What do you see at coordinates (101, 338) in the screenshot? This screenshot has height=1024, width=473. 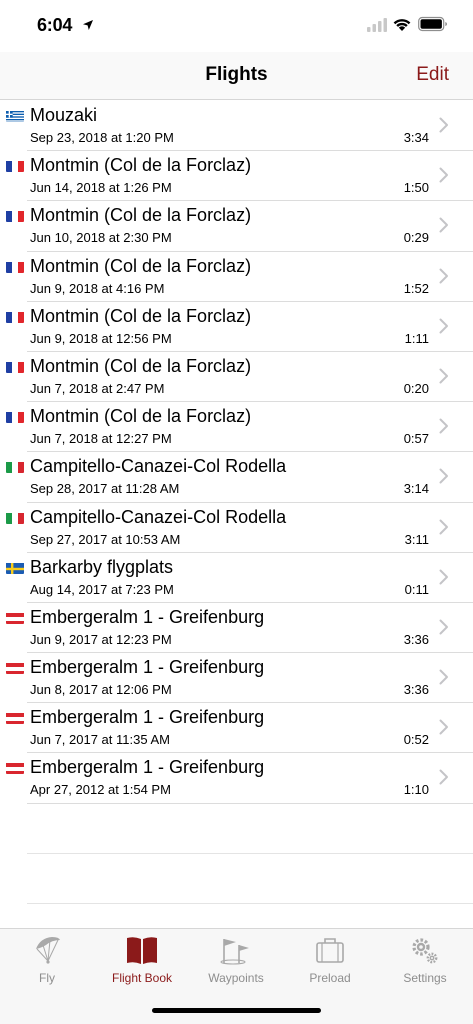 I see `flight-date: Jun 9, 2018 at 12:56 PM` at bounding box center [101, 338].